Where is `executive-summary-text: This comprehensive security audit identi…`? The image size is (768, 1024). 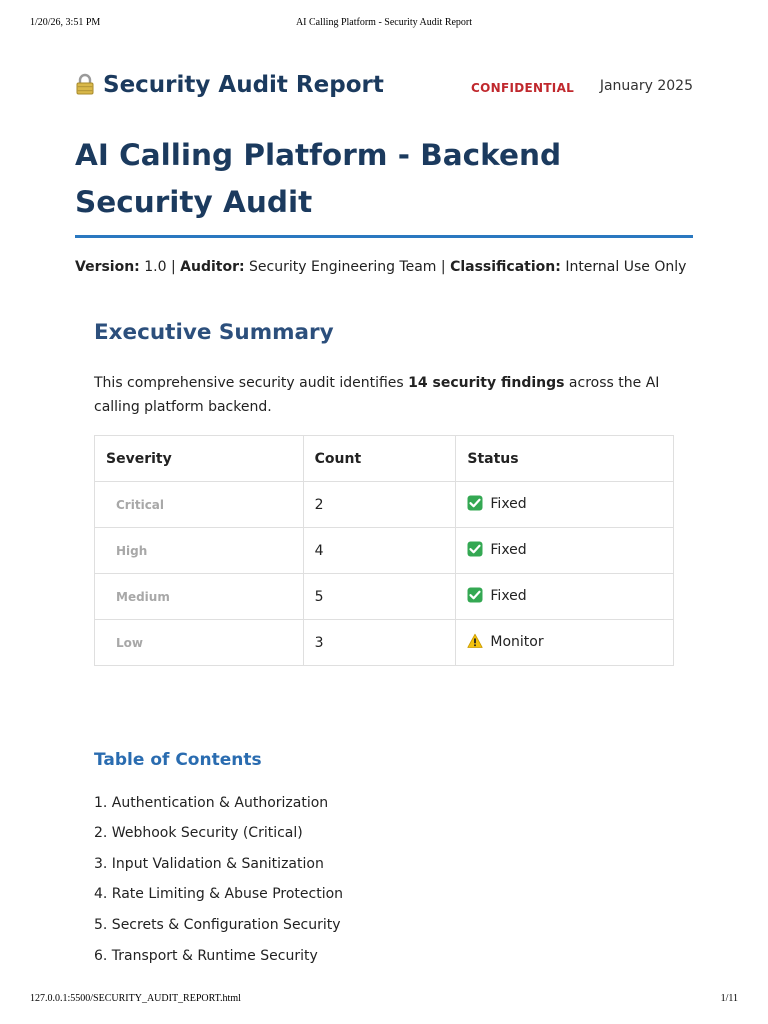 executive-summary-text: This comprehensive security audit identi… is located at coordinates (384, 395).